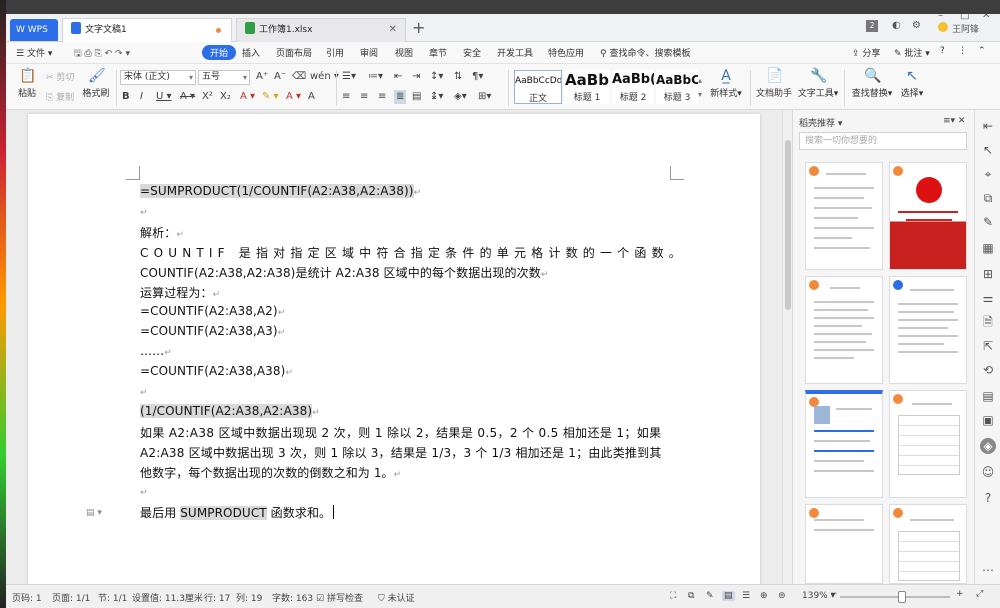 The height and width of the screenshot is (608, 1000). What do you see at coordinates (60, 76) in the screenshot?
I see `cut-button: ✂ 剪切` at bounding box center [60, 76].